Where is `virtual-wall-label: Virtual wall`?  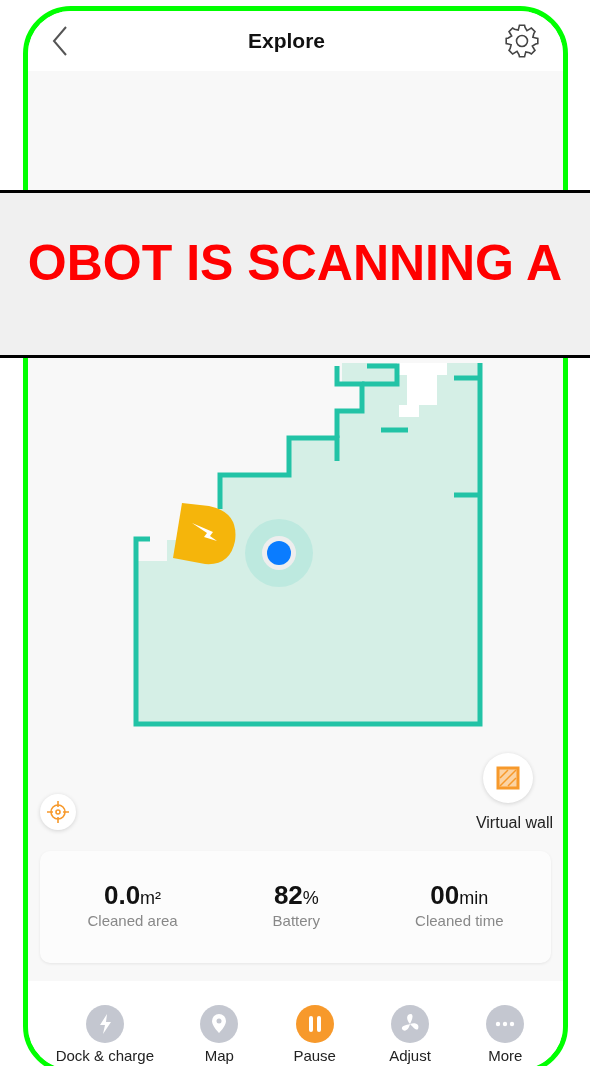
virtual-wall-label: Virtual wall is located at coordinates (514, 823).